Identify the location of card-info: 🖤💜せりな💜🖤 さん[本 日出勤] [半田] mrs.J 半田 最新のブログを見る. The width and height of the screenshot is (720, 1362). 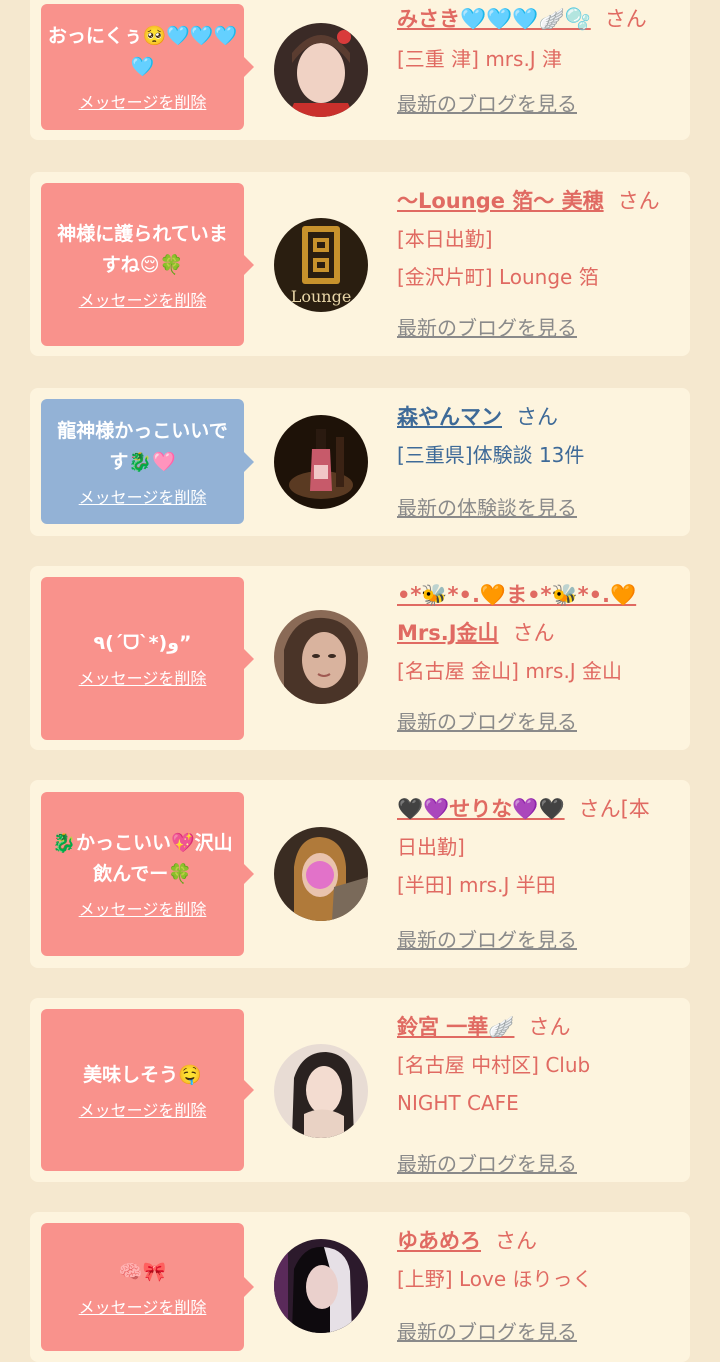
(542, 871).